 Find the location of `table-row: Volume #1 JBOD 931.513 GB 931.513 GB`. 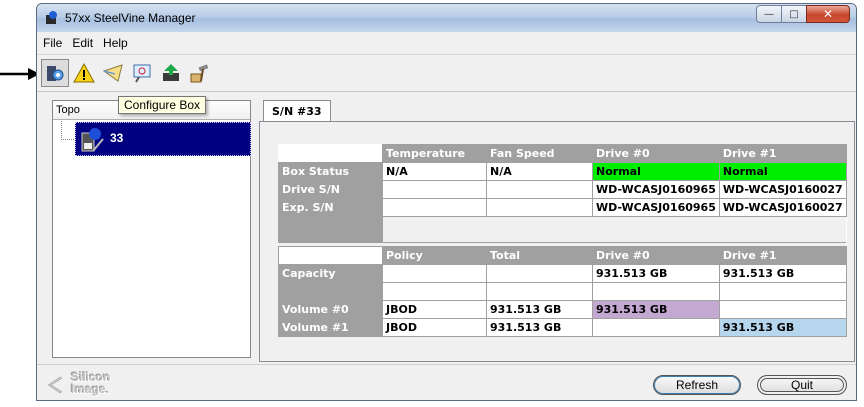

table-row: Volume #1 JBOD 931.513 GB 931.513 GB is located at coordinates (562, 327).